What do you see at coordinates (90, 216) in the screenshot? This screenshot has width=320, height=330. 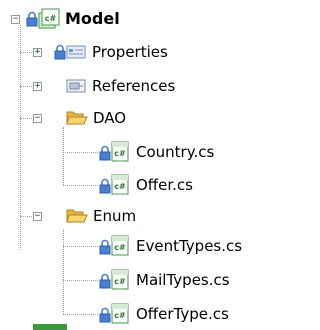 I see `tree-node-enum: − Enum` at bounding box center [90, 216].